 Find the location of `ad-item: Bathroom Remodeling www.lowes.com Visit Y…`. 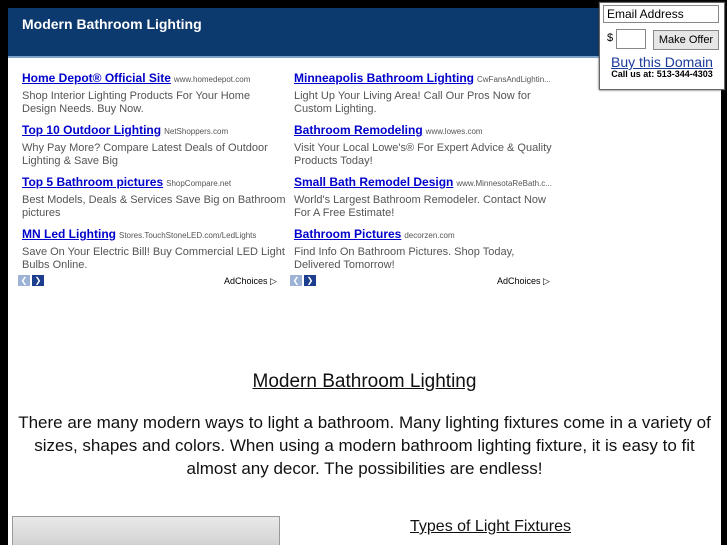

ad-item: Bathroom Remodeling www.lowes.com Visit Y… is located at coordinates (426, 144).